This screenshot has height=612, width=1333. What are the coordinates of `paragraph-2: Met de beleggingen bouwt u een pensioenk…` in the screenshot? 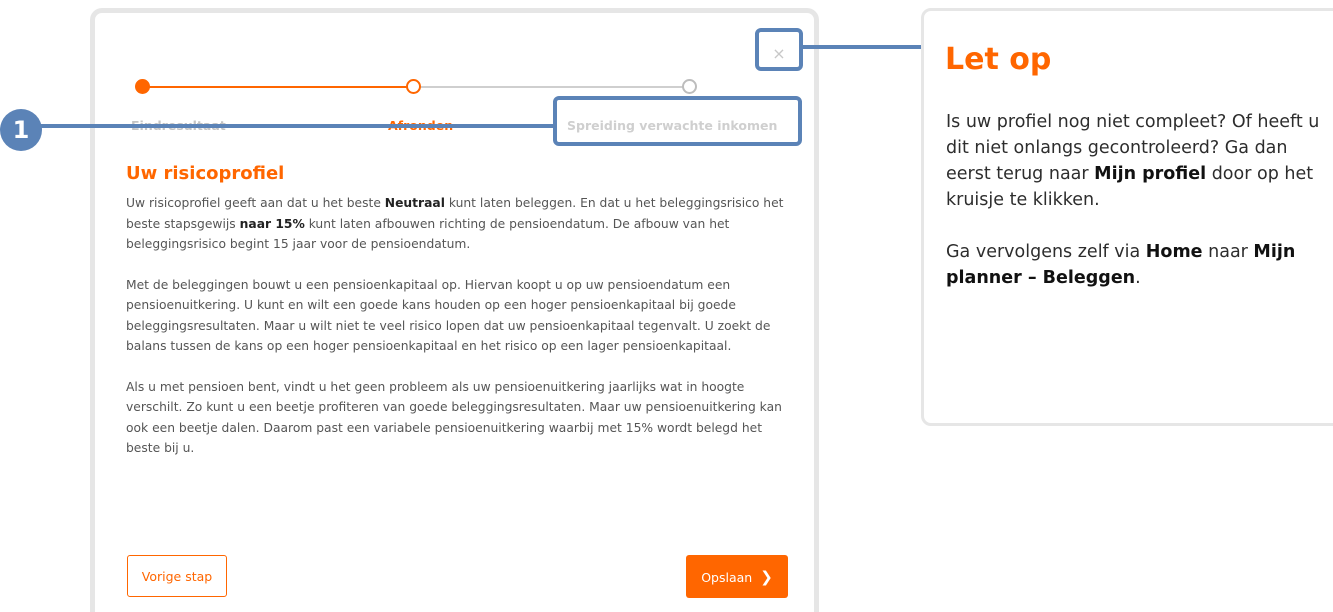 It's located at (448, 315).